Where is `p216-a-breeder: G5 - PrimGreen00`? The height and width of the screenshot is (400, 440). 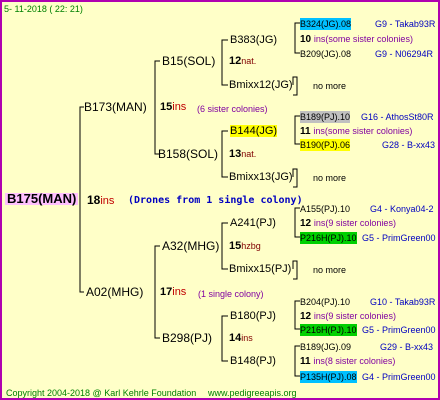
p216-a-breeder: G5 - PrimGreen00 is located at coordinates (399, 238).